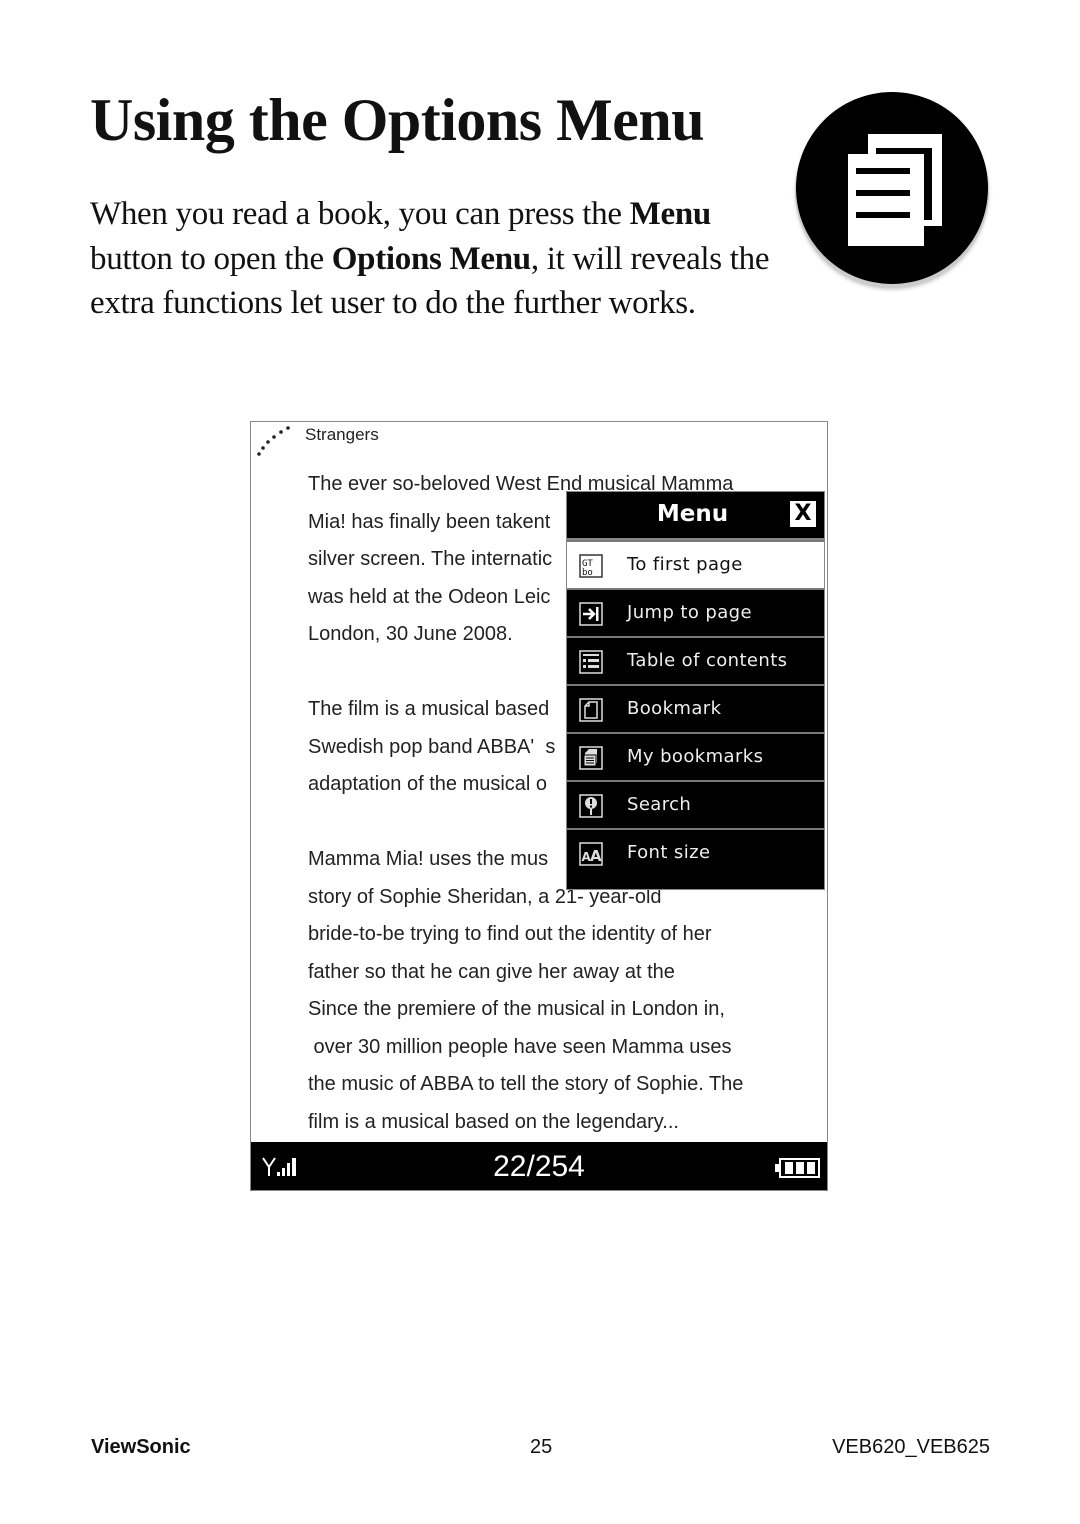 The height and width of the screenshot is (1524, 1080). What do you see at coordinates (273, 441) in the screenshot?
I see `loading-dots-icon` at bounding box center [273, 441].